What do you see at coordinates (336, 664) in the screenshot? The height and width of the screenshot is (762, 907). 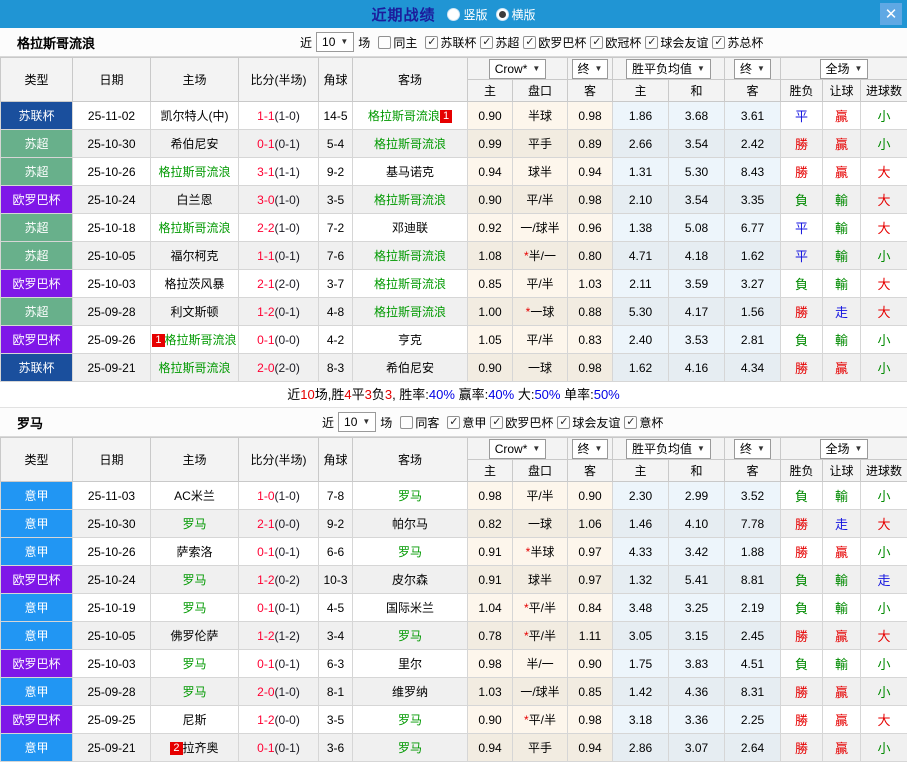 I see `corner-cell: 6-3` at bounding box center [336, 664].